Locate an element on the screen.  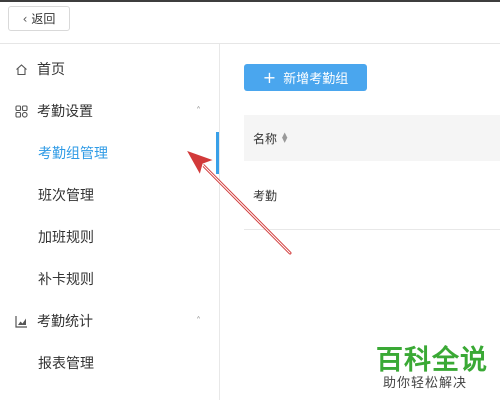
table-header: 名称 ▲ ▼ is located at coordinates (372, 138).